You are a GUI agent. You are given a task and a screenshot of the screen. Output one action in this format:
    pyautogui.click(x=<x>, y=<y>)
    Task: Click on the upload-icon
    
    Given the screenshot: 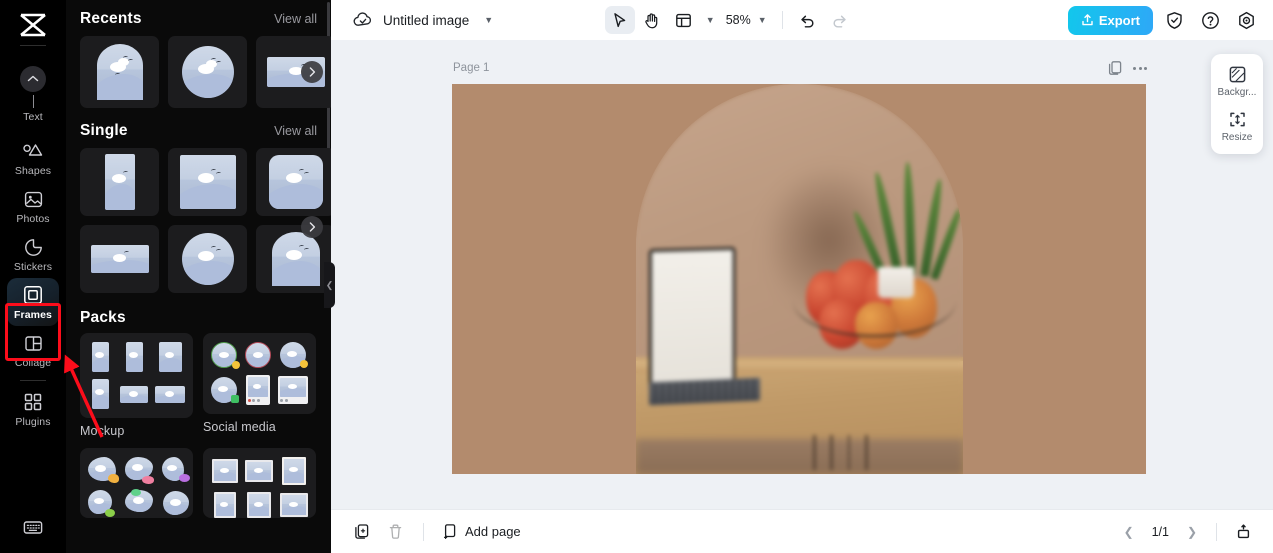 What is the action you would take?
    pyautogui.click(x=1087, y=20)
    